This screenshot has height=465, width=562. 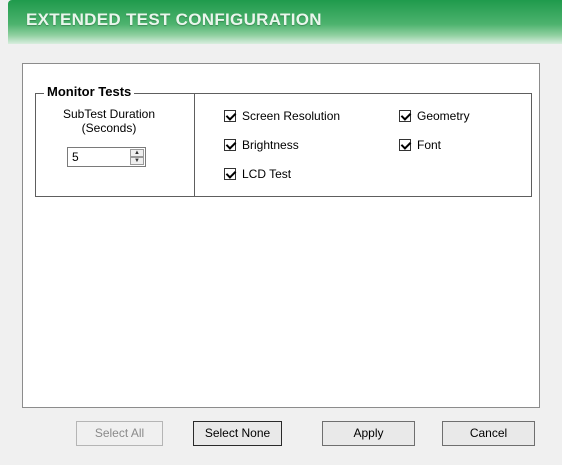 I want to click on dialog-header: EXTENDED TEST CONFIGURATION, so click(x=285, y=22).